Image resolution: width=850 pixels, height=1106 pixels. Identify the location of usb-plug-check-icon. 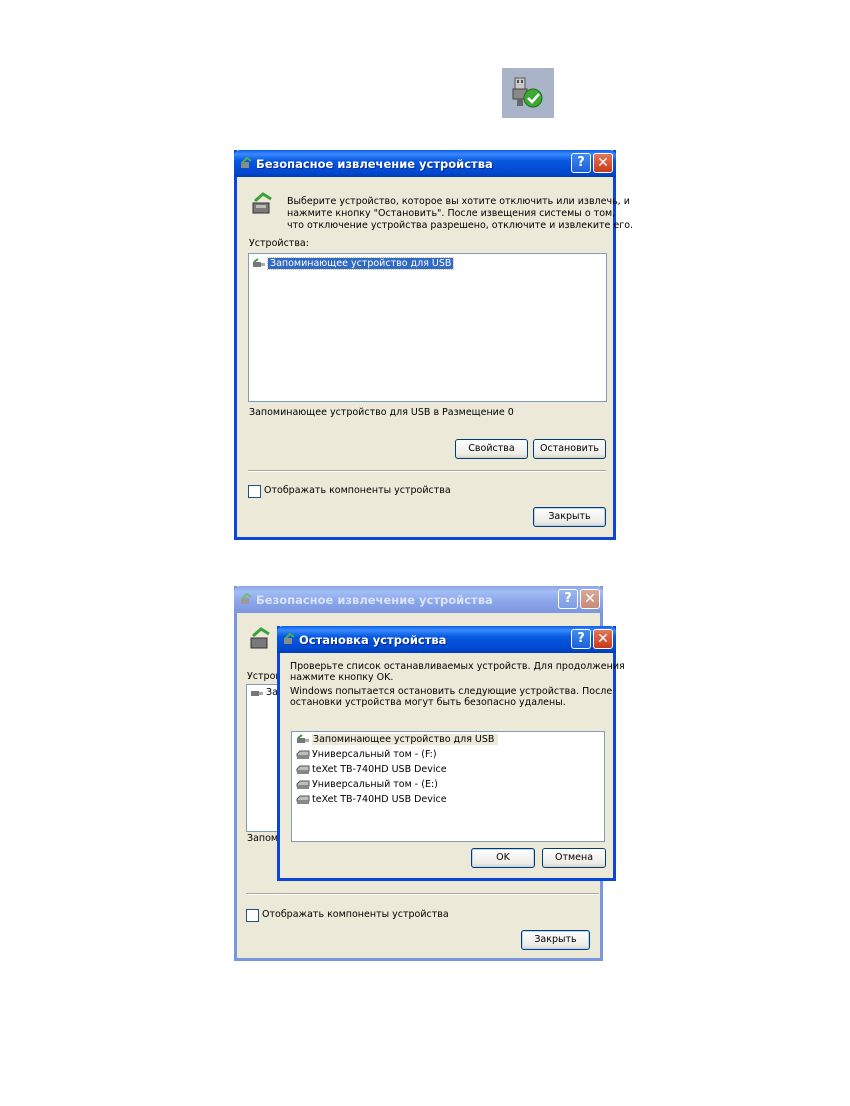
(527, 92).